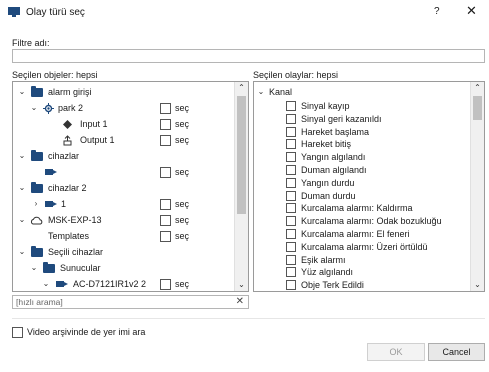 The height and width of the screenshot is (372, 489). I want to click on ok-button: OK, so click(396, 352).